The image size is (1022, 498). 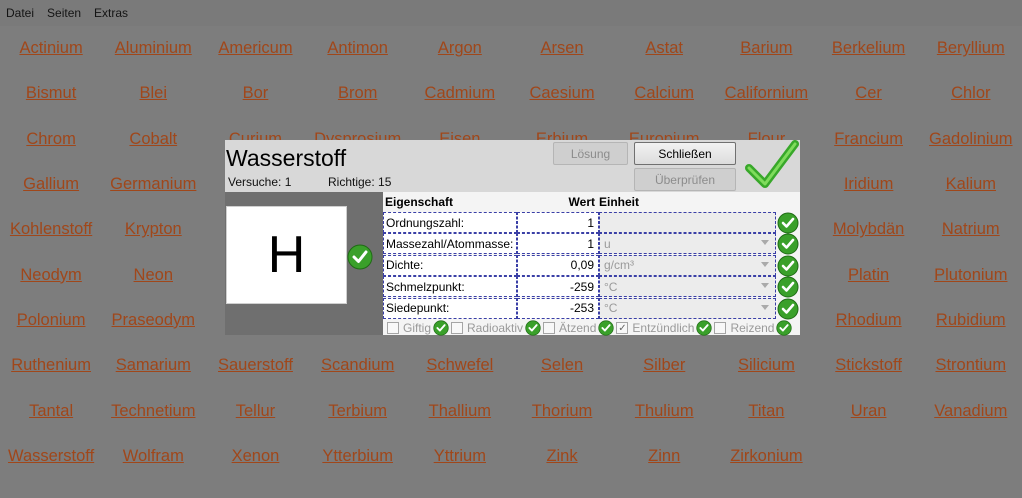 What do you see at coordinates (153, 274) in the screenshot?
I see `element-link: Neon` at bounding box center [153, 274].